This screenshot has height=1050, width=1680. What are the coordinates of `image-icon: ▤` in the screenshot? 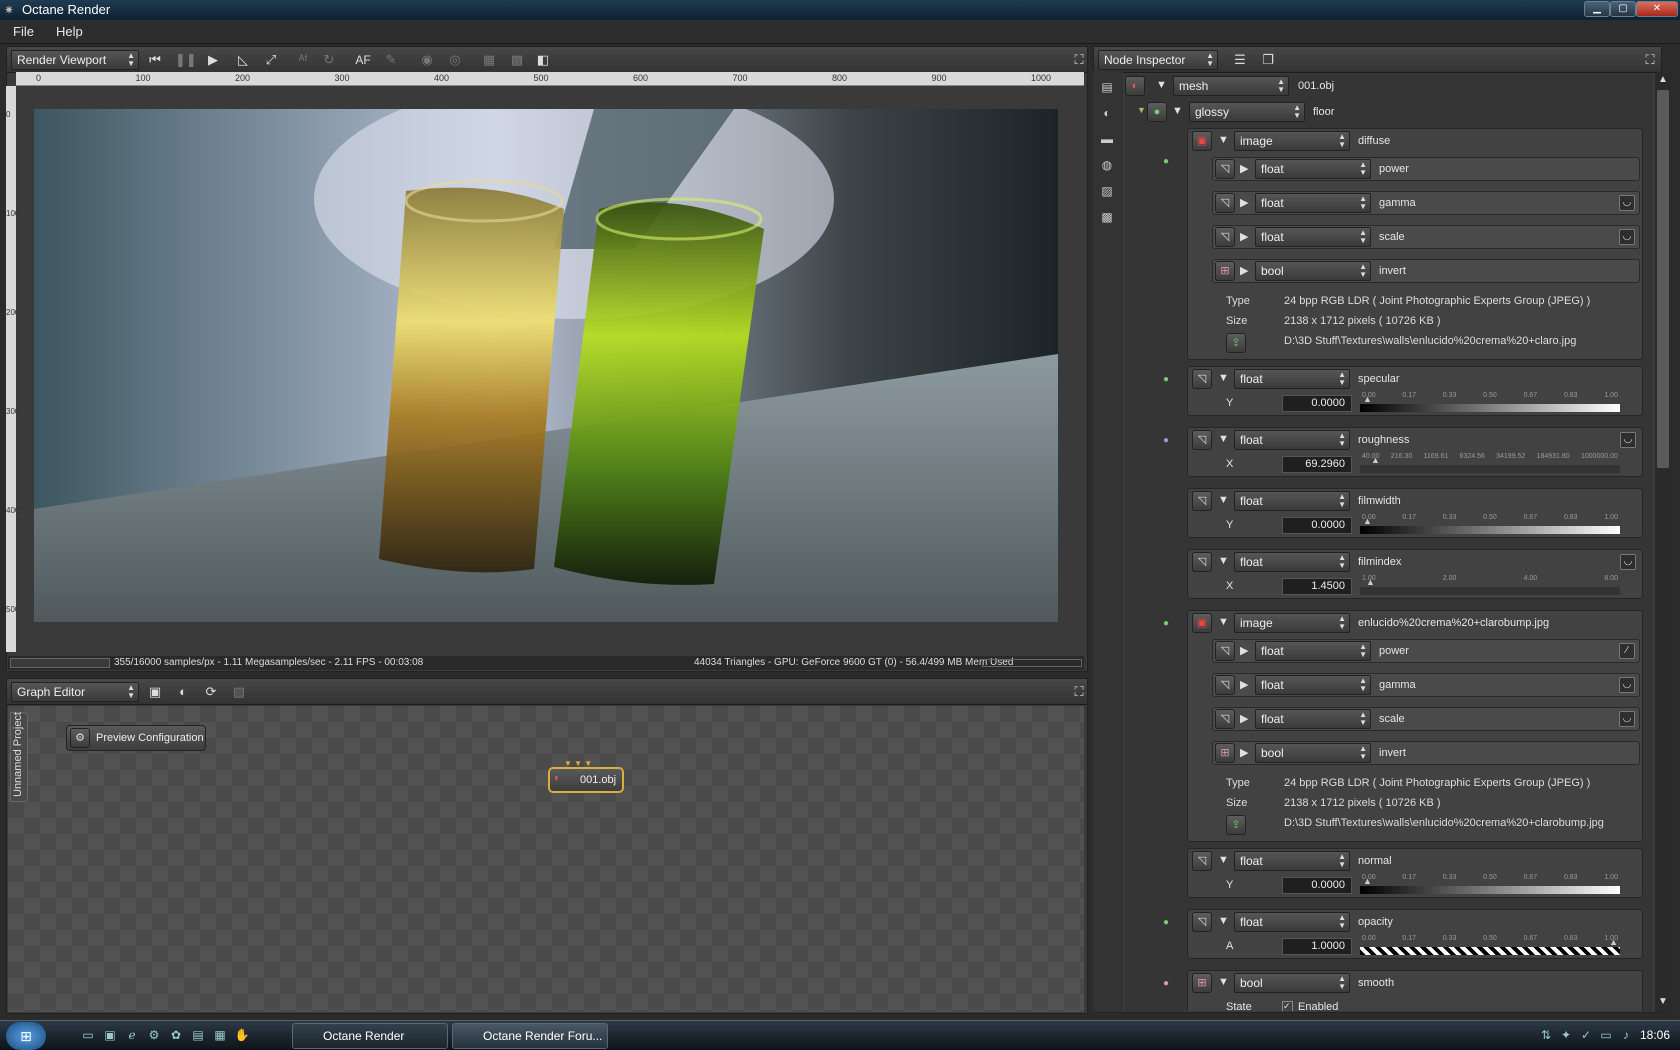 It's located at (1107, 88).